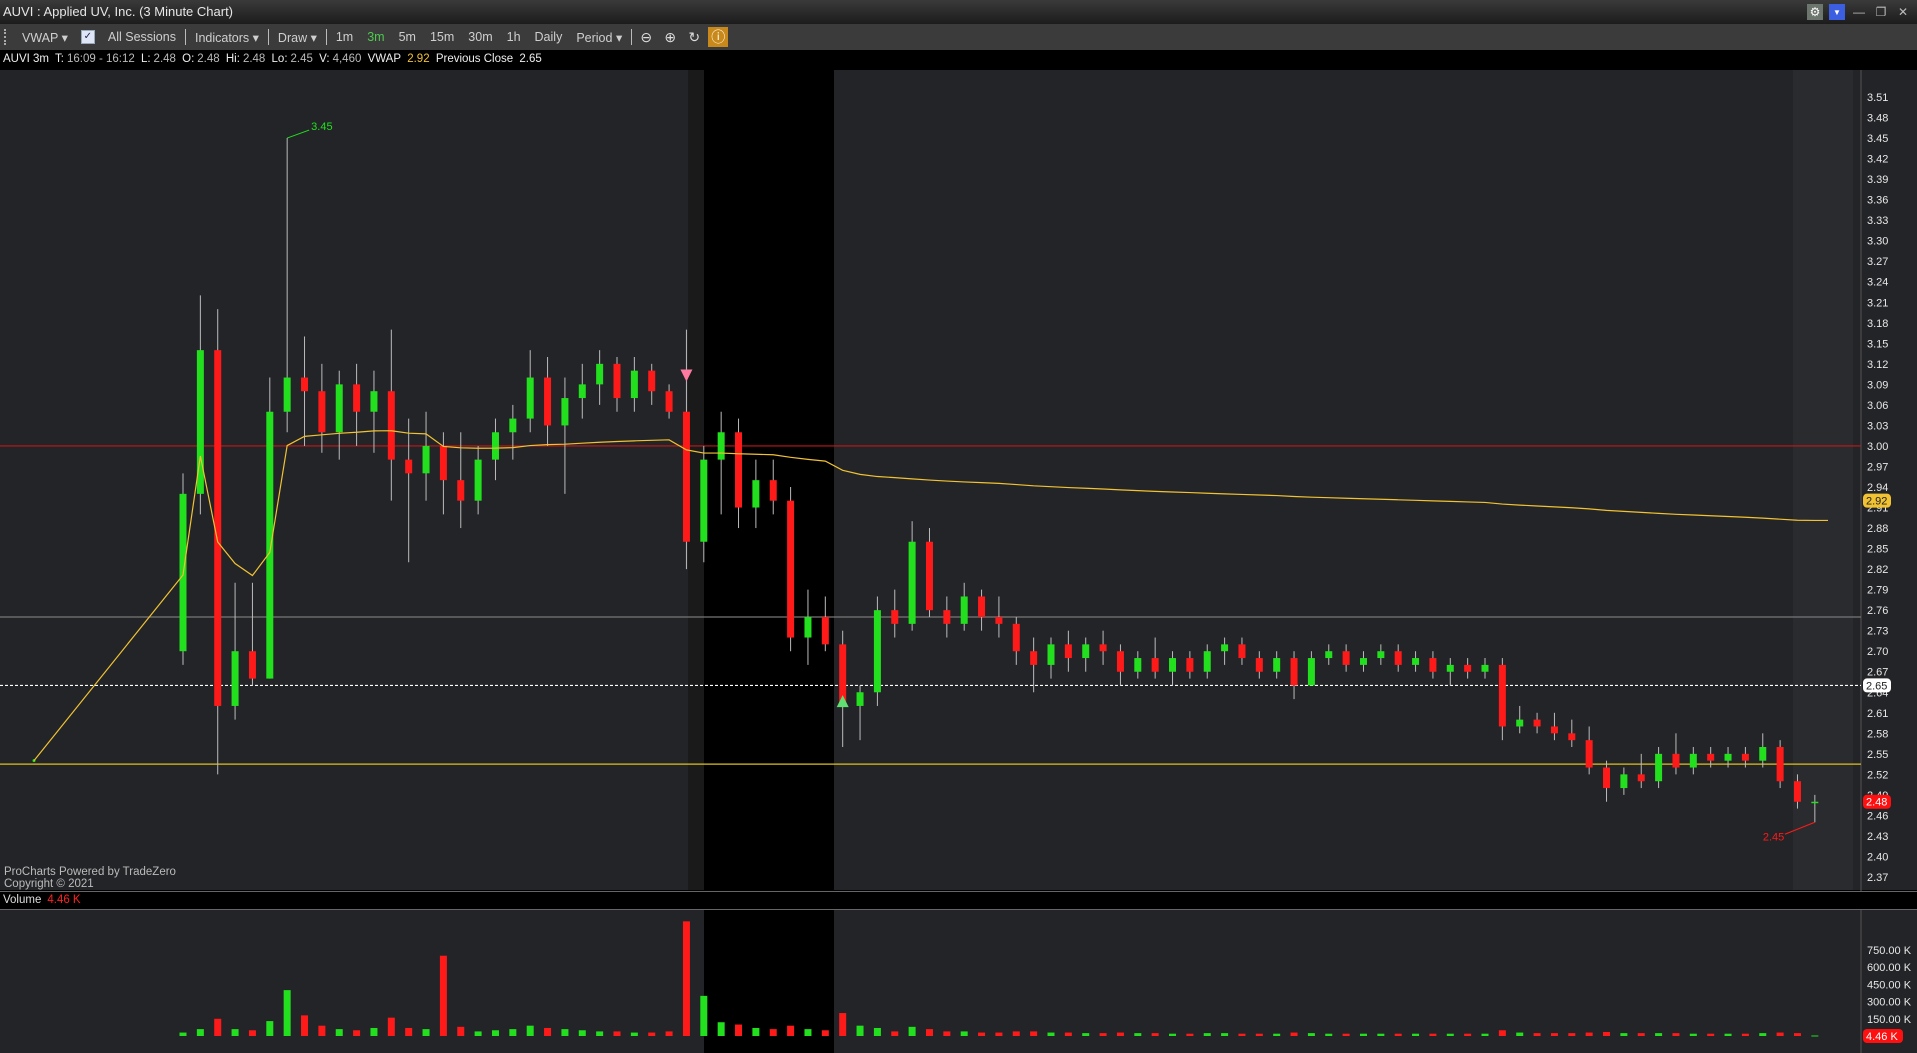 This screenshot has height=1053, width=1917. What do you see at coordinates (1877, 714) in the screenshot?
I see `price-tick-label: 2.61` at bounding box center [1877, 714].